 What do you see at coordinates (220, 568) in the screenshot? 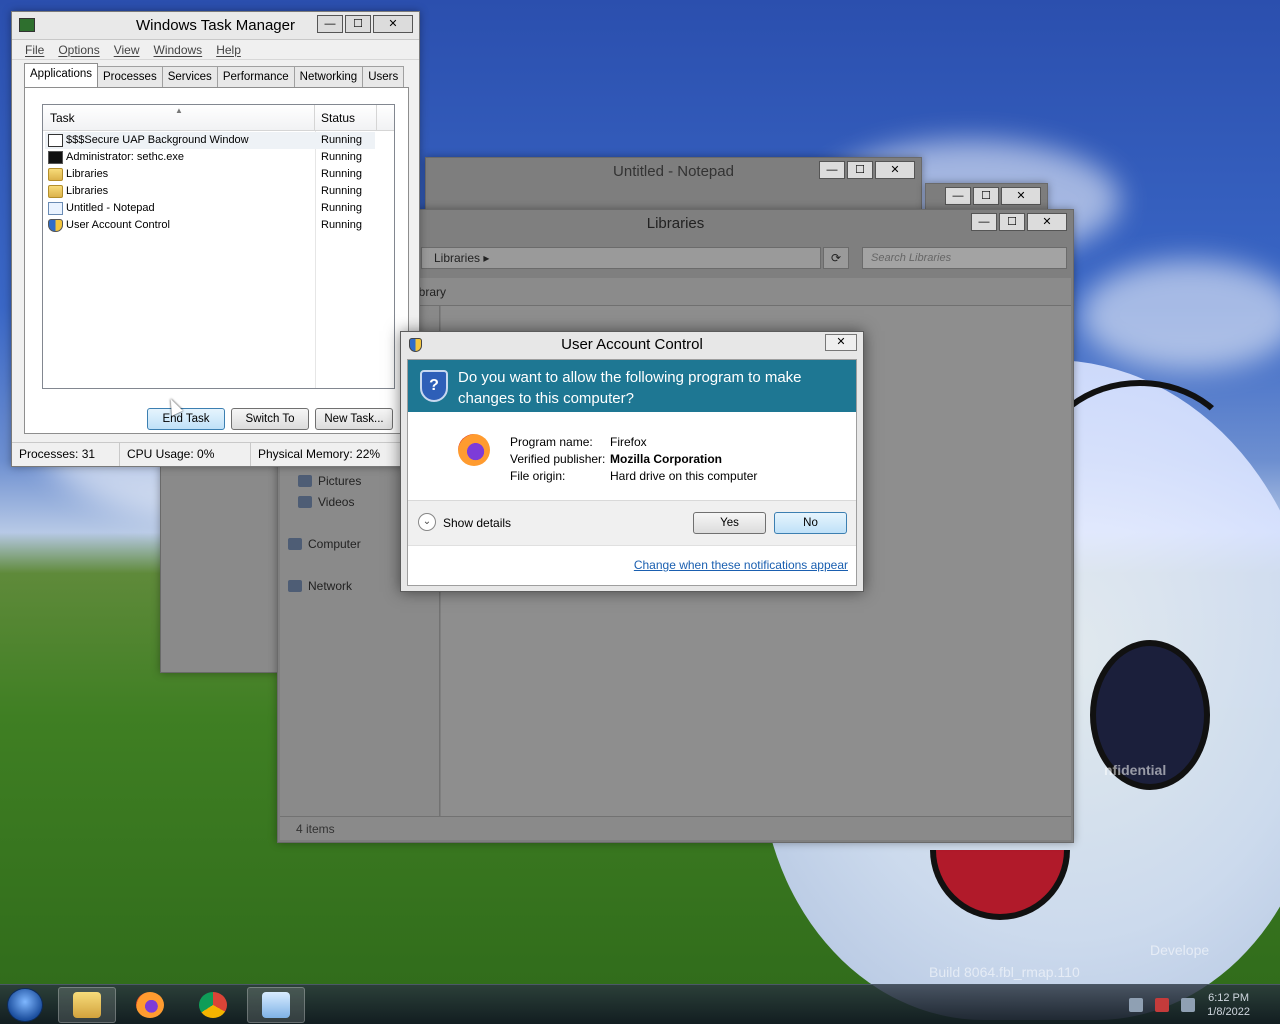
I see `explorer-window-back` at bounding box center [220, 568].